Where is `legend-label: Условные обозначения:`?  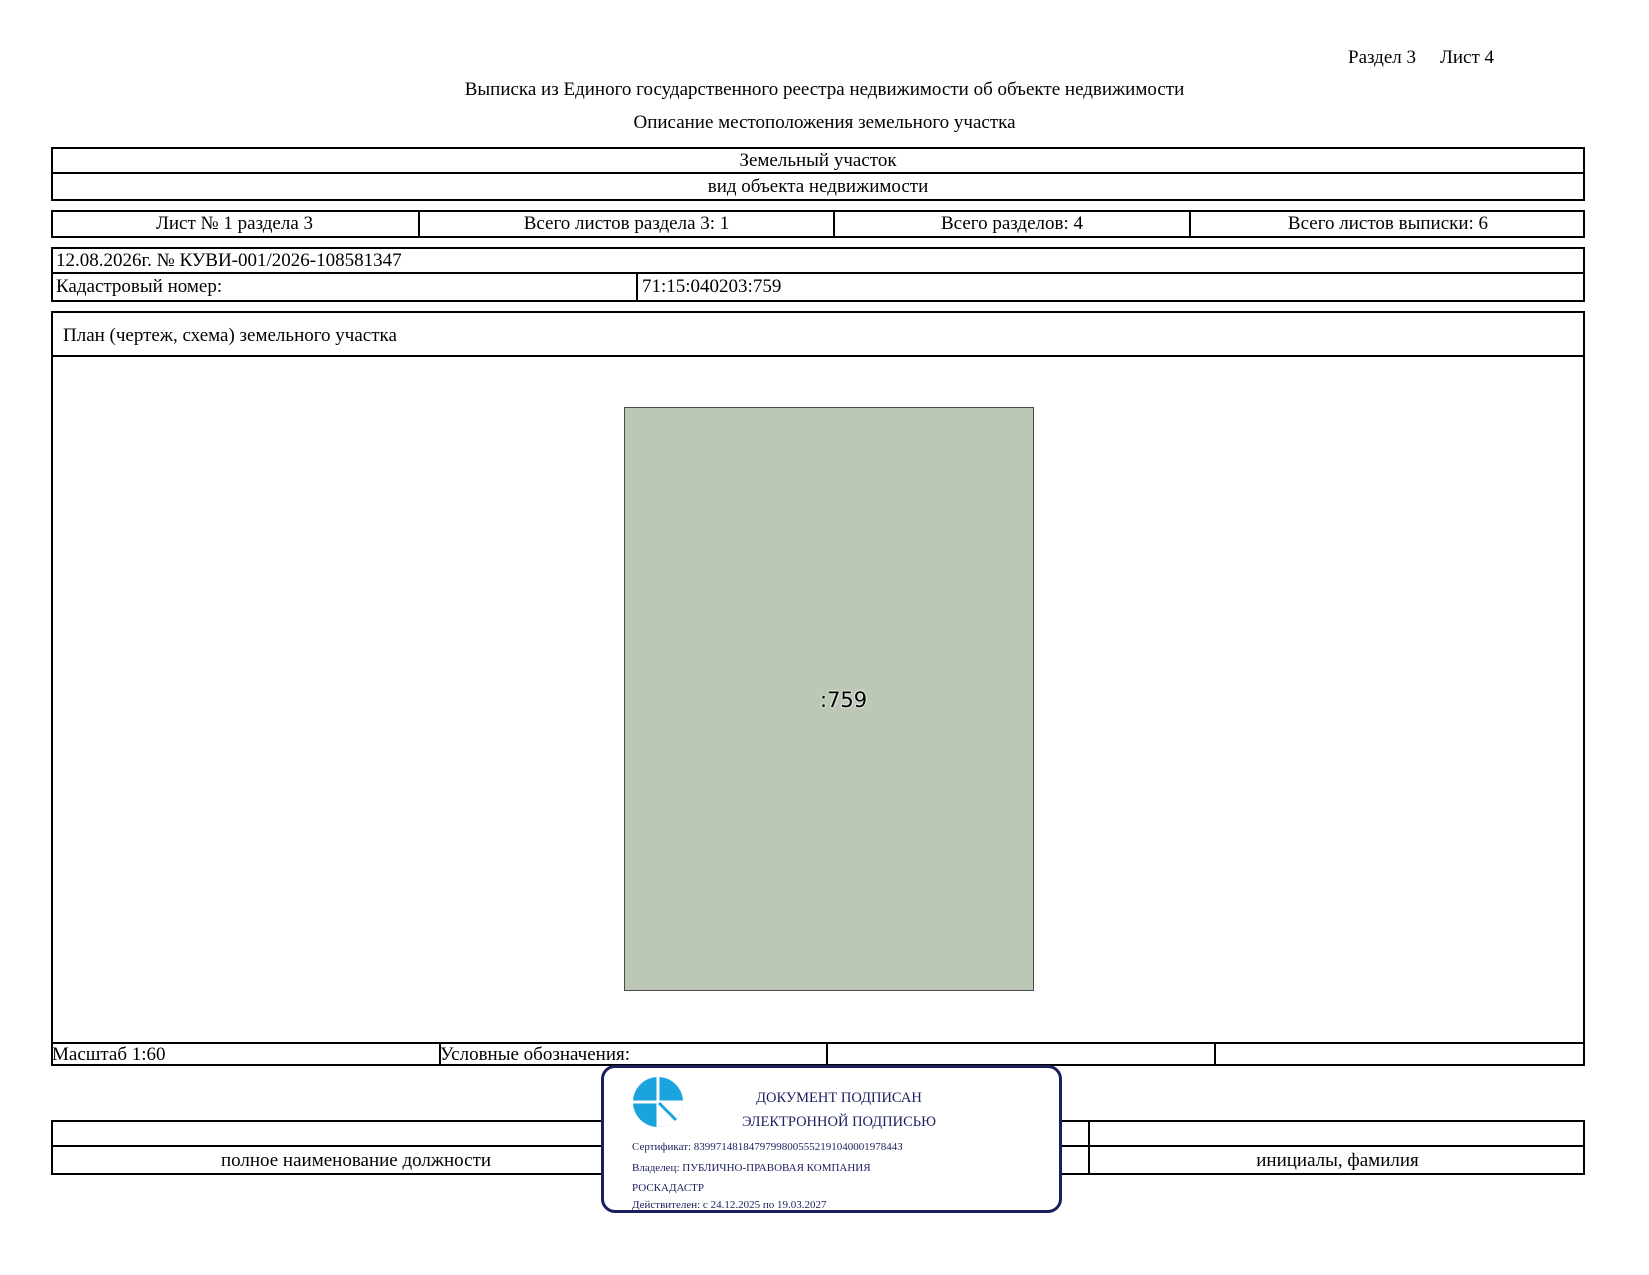 legend-label: Условные обозначения: is located at coordinates (535, 1054).